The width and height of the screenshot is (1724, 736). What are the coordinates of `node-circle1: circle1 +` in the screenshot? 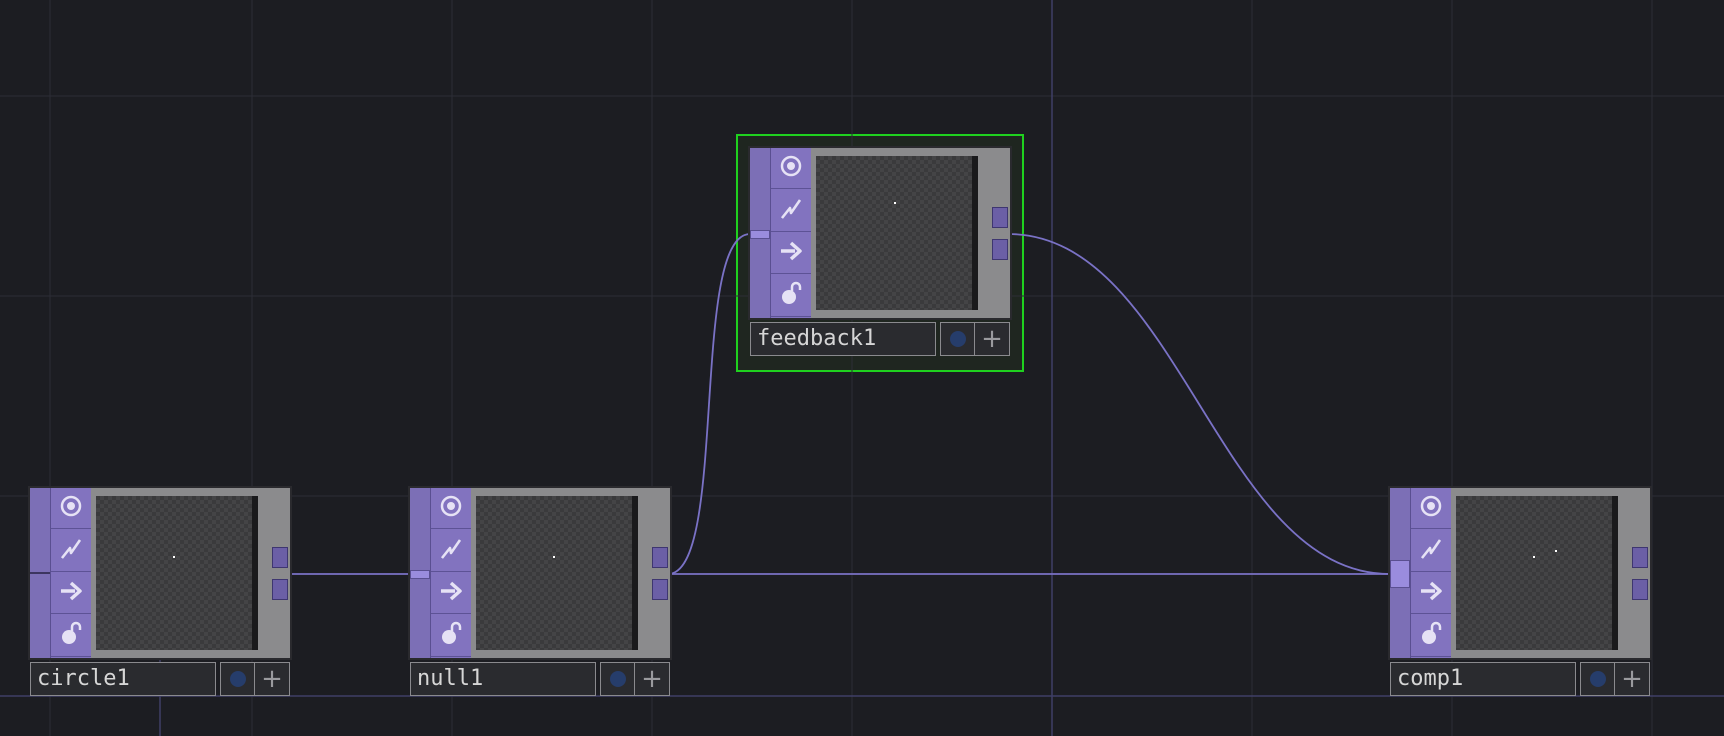 It's located at (160, 592).